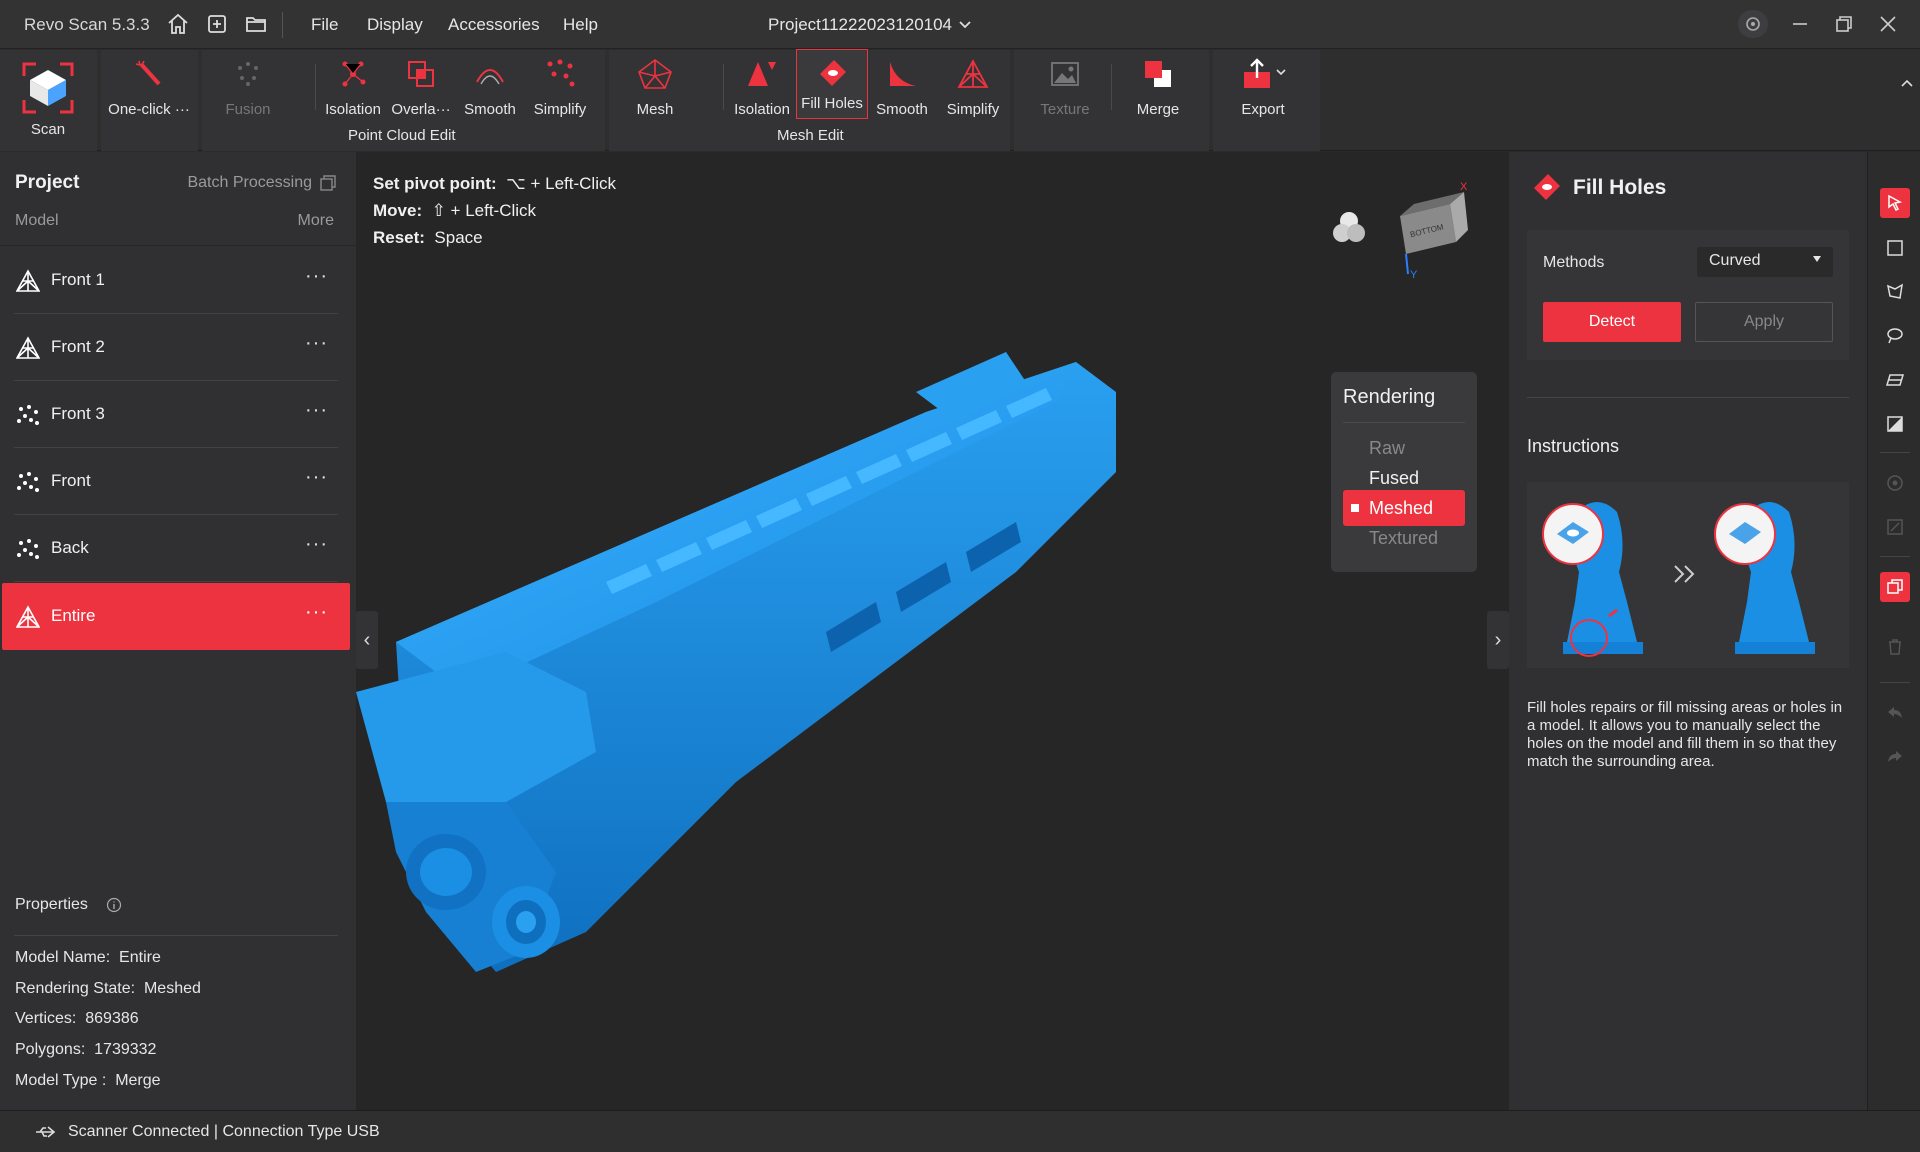  What do you see at coordinates (1263, 87) in the screenshot?
I see `export-button: Export` at bounding box center [1263, 87].